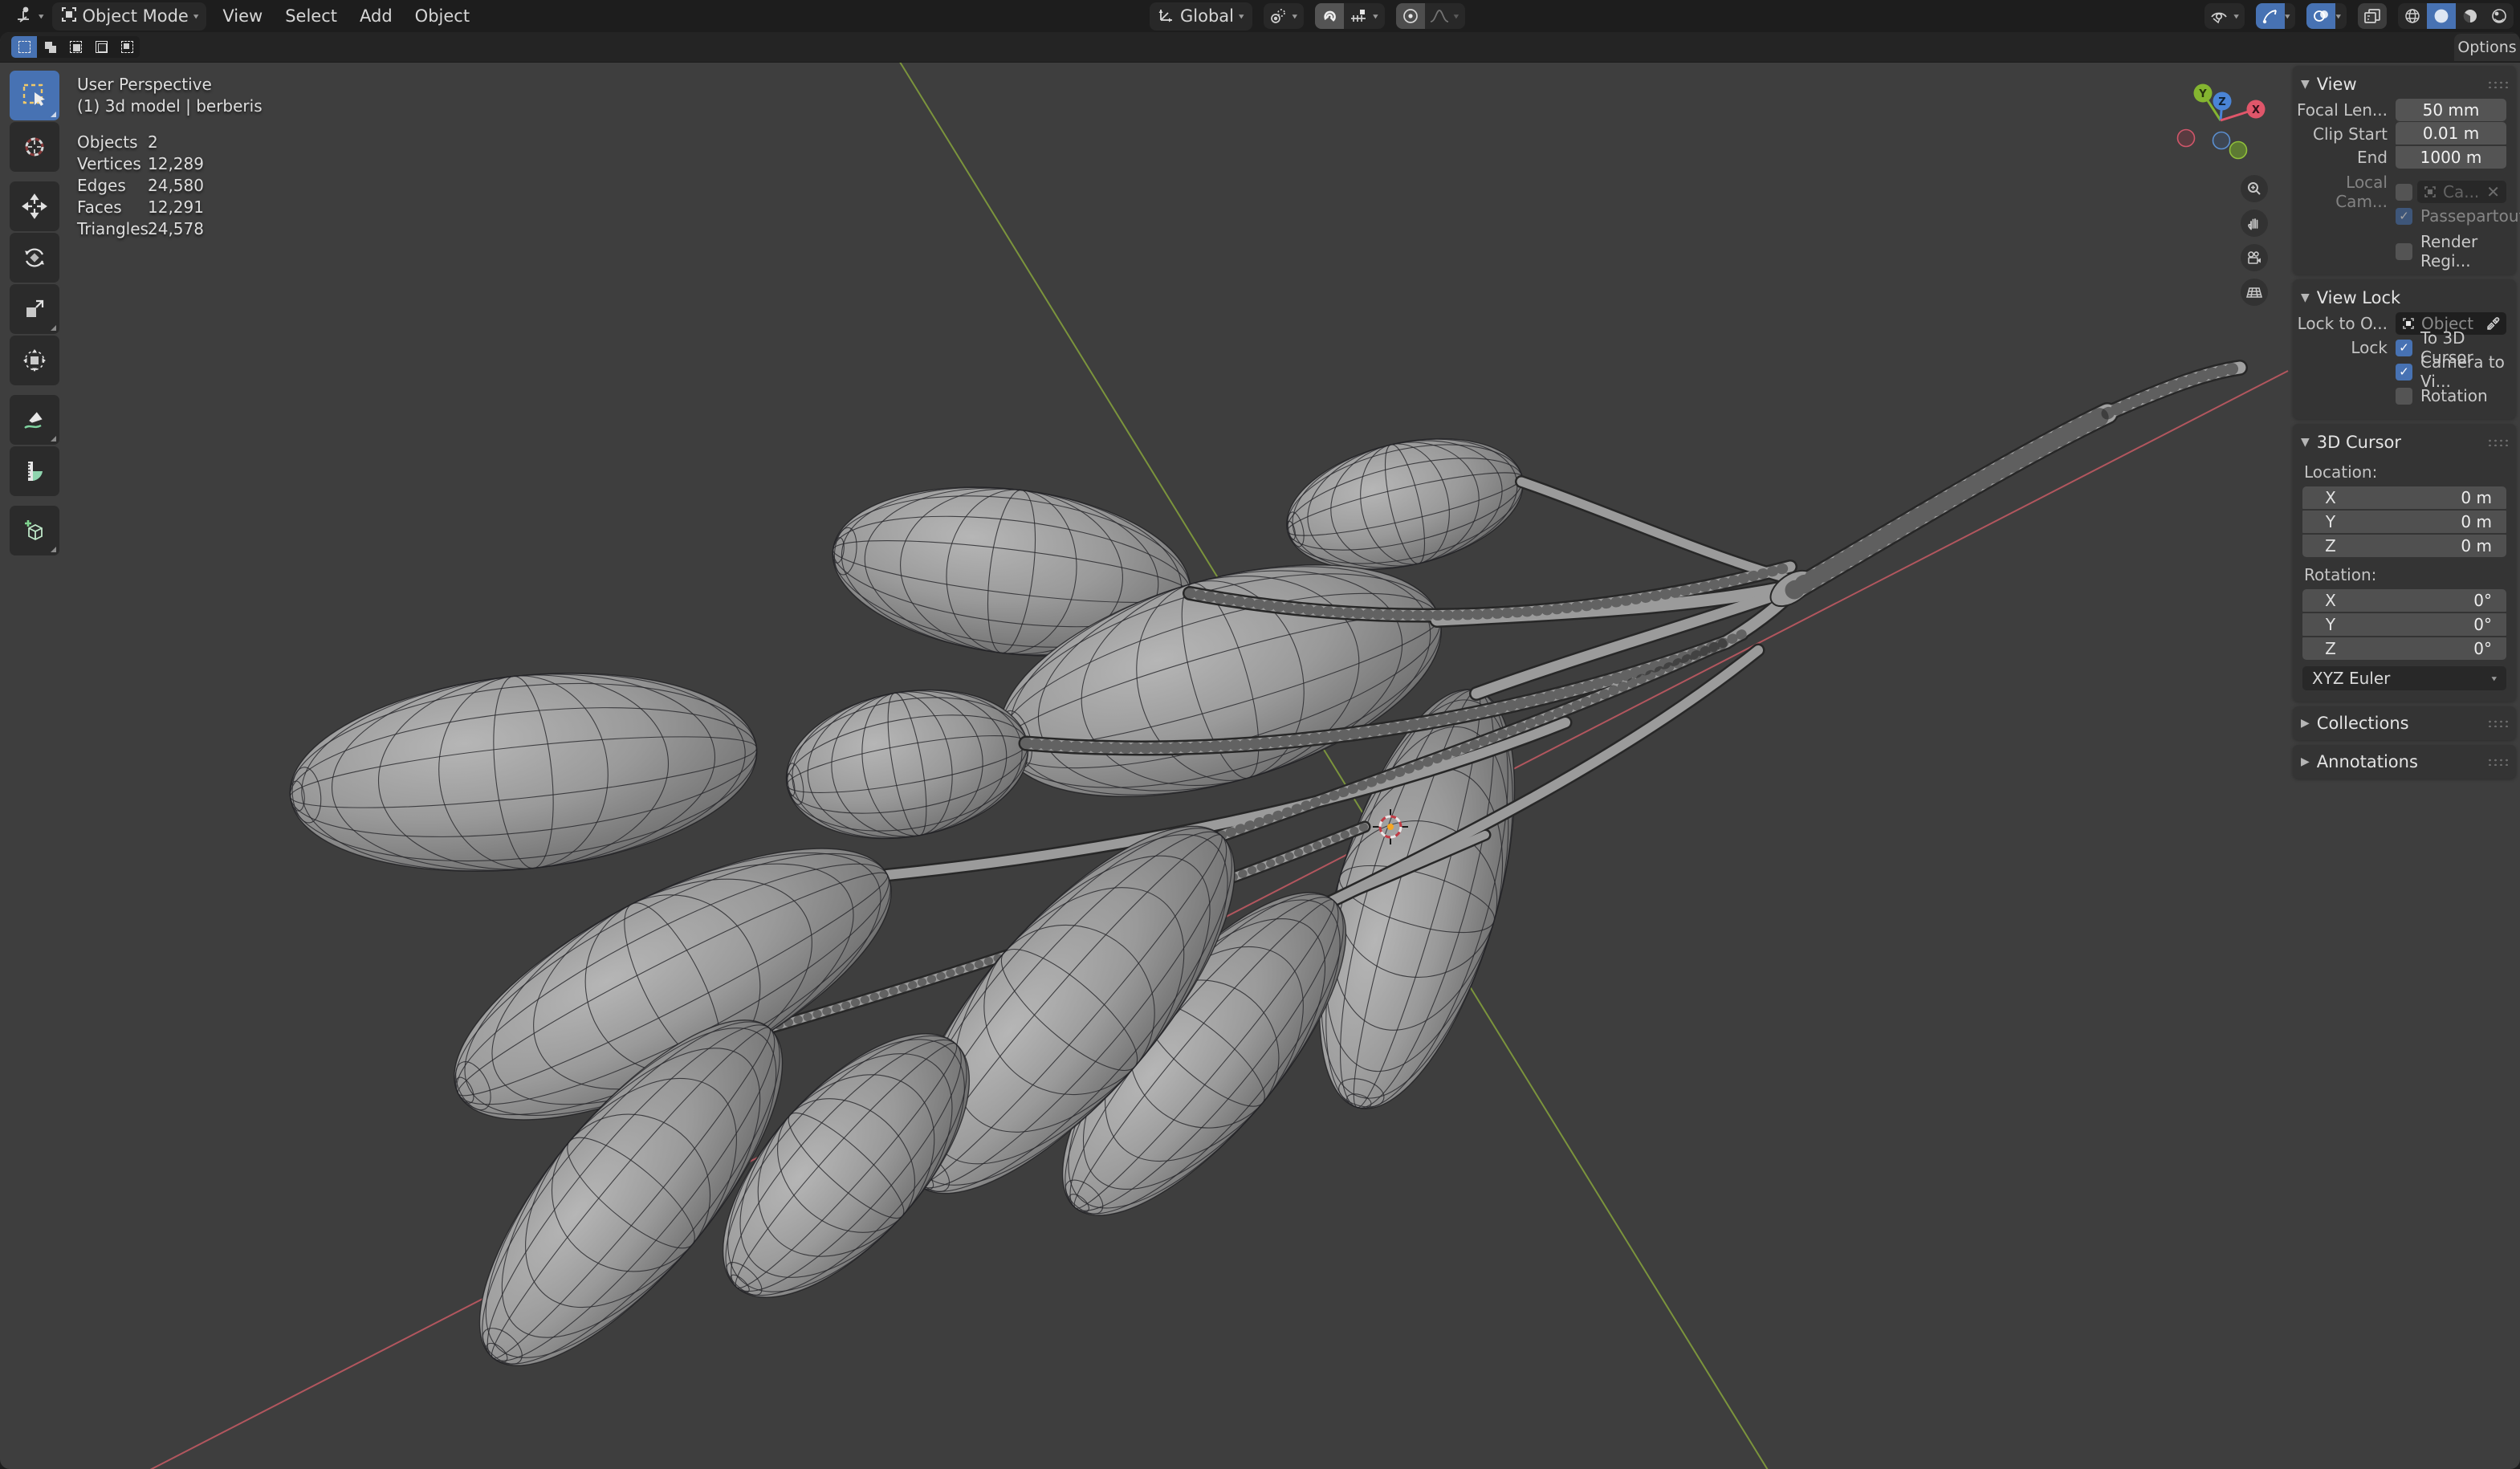  Describe the element at coordinates (2372, 157) in the screenshot. I see `clip-end-label: End` at that location.